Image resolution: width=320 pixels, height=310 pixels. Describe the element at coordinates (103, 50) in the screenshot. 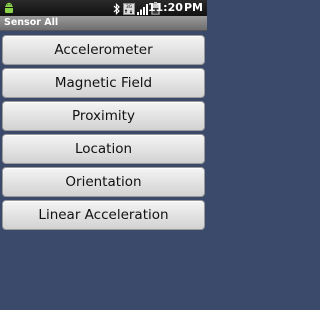

I see `accelerometer-button: Accelerometer` at that location.